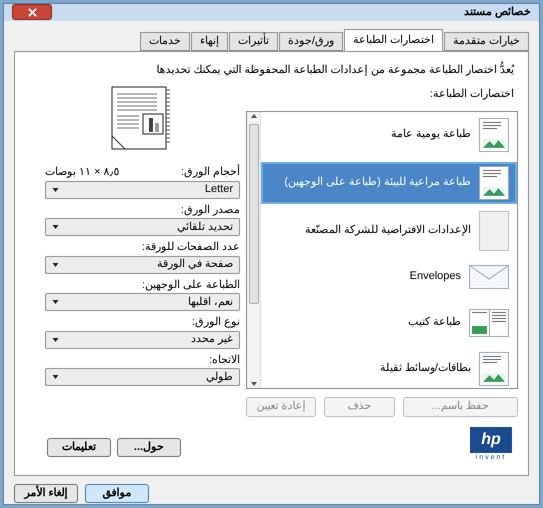 The height and width of the screenshot is (508, 543). Describe the element at coordinates (389, 323) in the screenshot. I see `shortcut-item: طباعة كتيب` at that location.